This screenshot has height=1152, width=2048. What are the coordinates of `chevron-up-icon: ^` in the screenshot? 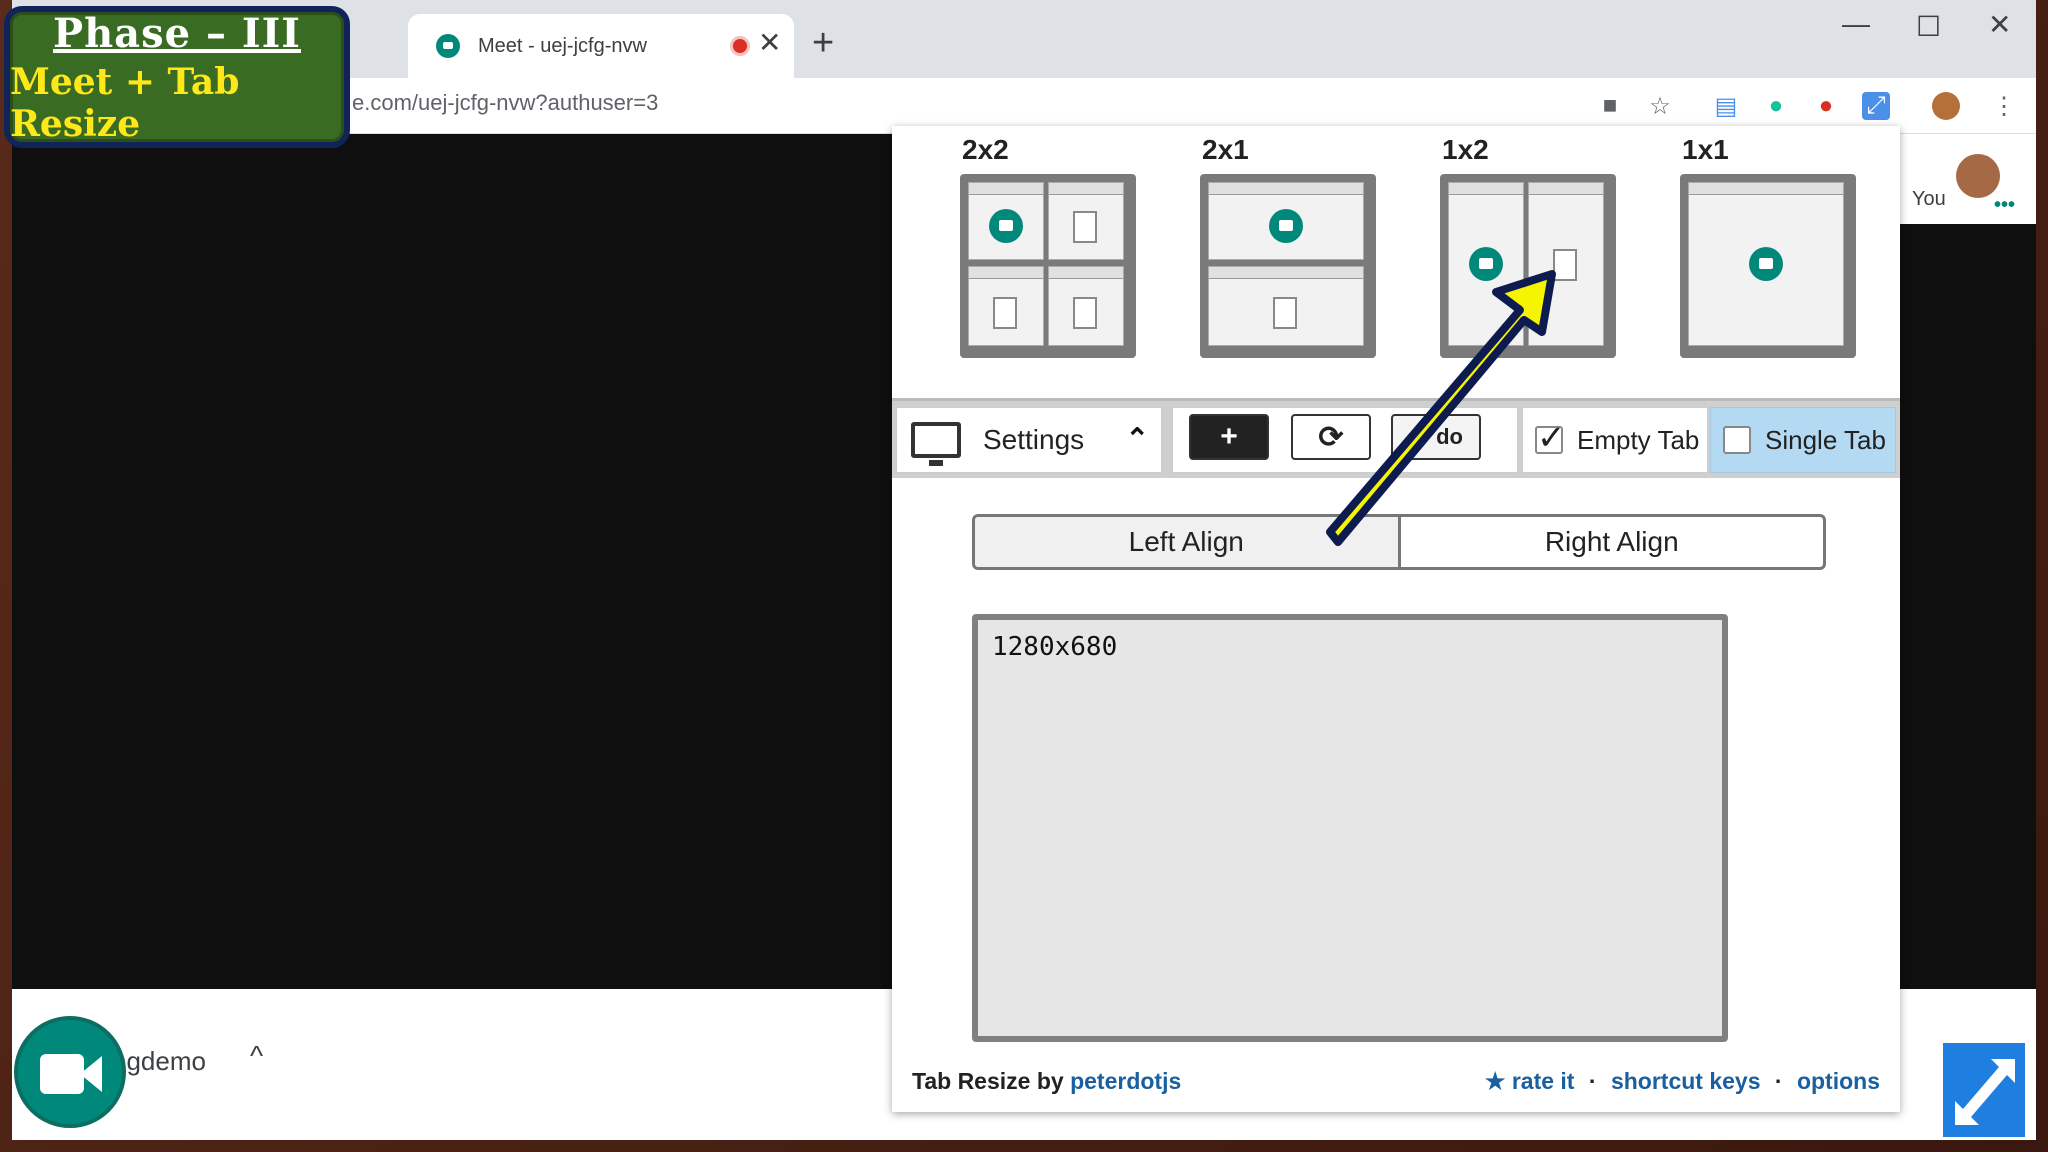 It's located at (256, 1056).